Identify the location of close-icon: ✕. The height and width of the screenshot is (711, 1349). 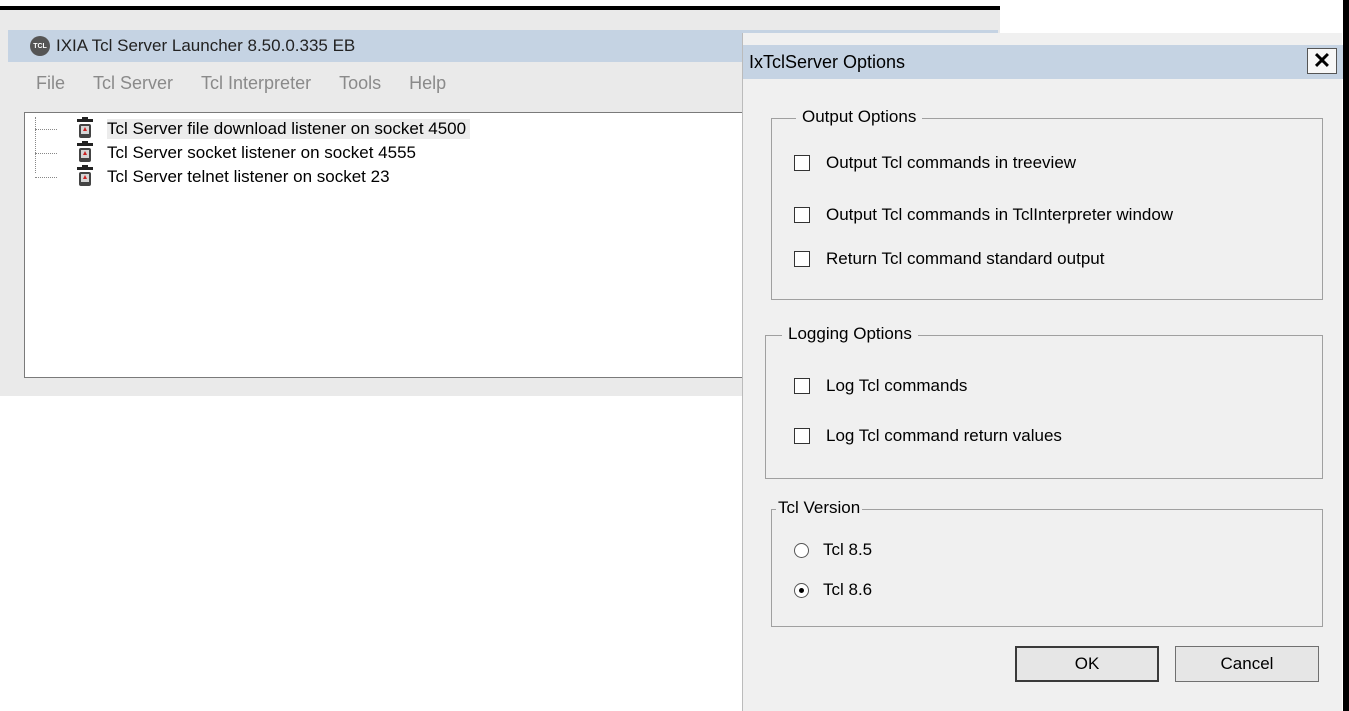
(1322, 60).